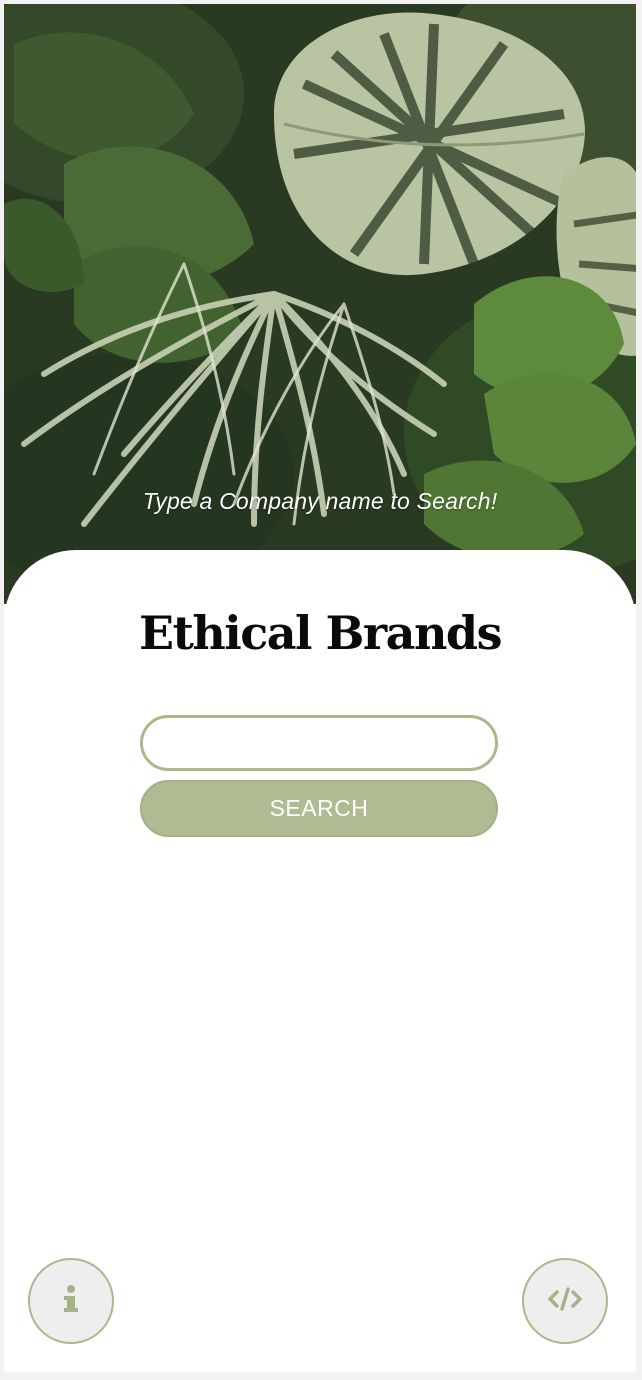  I want to click on info-button, so click(71, 1301).